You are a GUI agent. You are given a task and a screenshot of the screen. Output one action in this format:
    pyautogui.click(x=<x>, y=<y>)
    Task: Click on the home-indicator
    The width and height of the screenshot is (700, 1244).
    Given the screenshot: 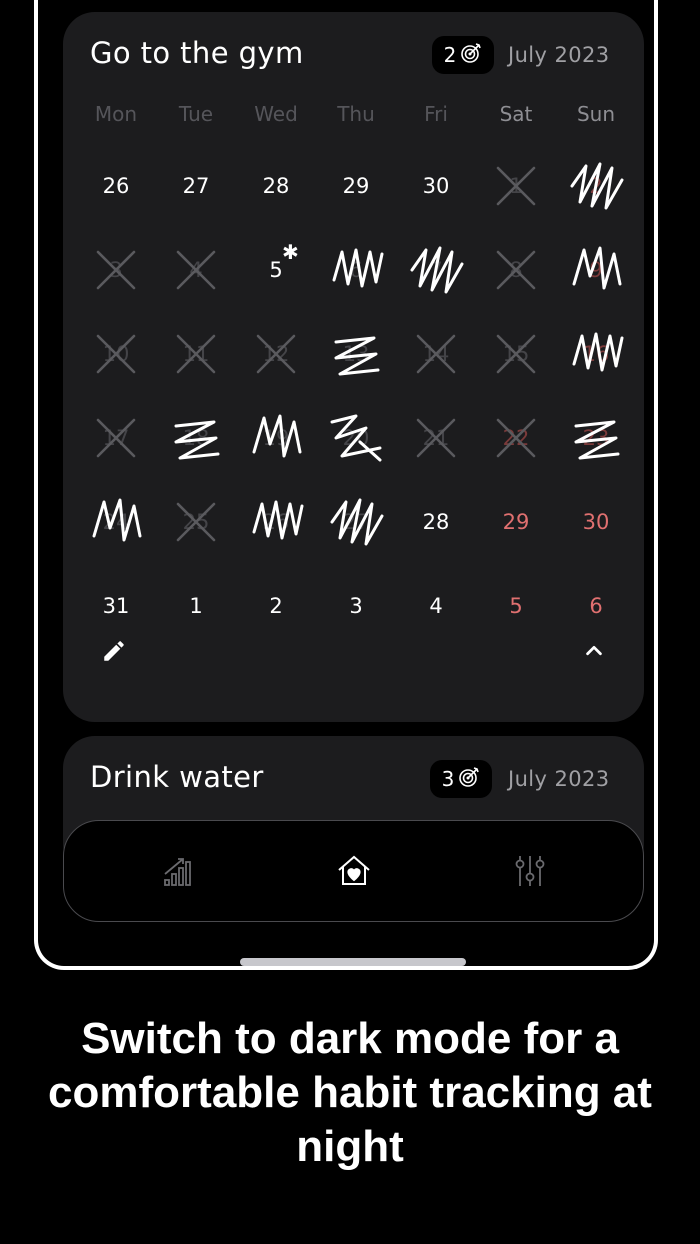 What is the action you would take?
    pyautogui.click(x=353, y=962)
    